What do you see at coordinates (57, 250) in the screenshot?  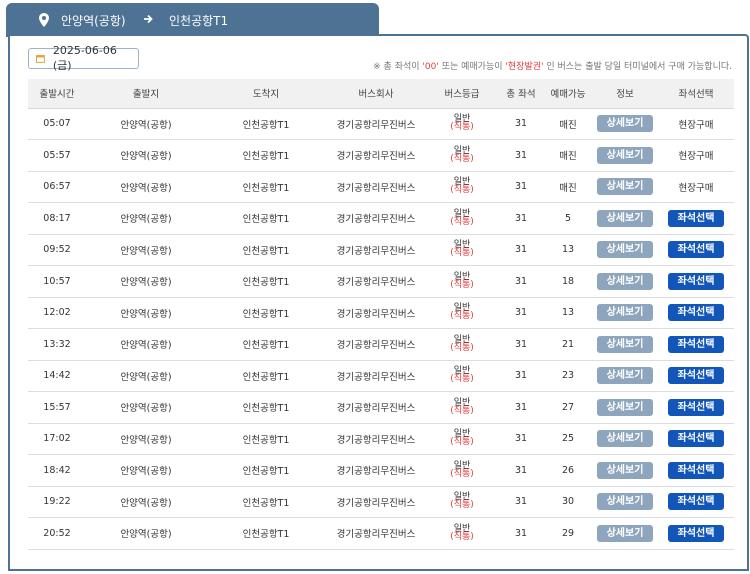 I see `cell-departure-time: 09:52` at bounding box center [57, 250].